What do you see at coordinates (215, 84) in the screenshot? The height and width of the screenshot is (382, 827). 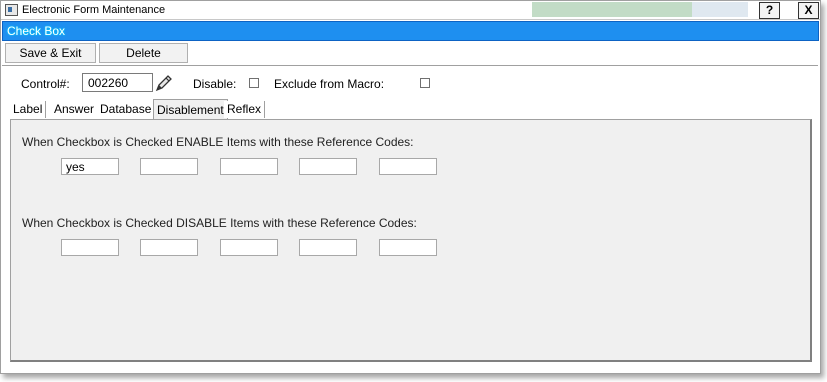 I see `disable-label: Disable:` at bounding box center [215, 84].